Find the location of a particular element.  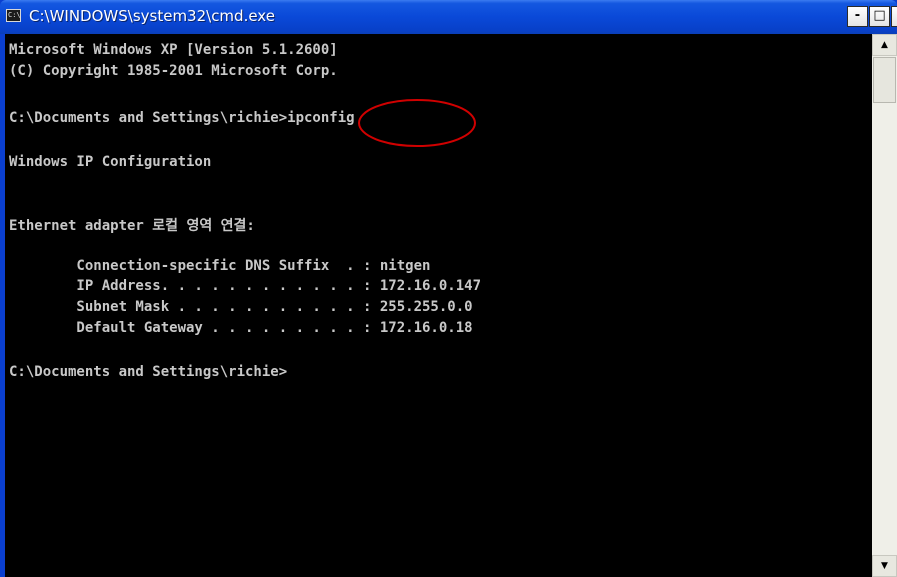

scroll-up-icon: ▲ is located at coordinates (884, 45).